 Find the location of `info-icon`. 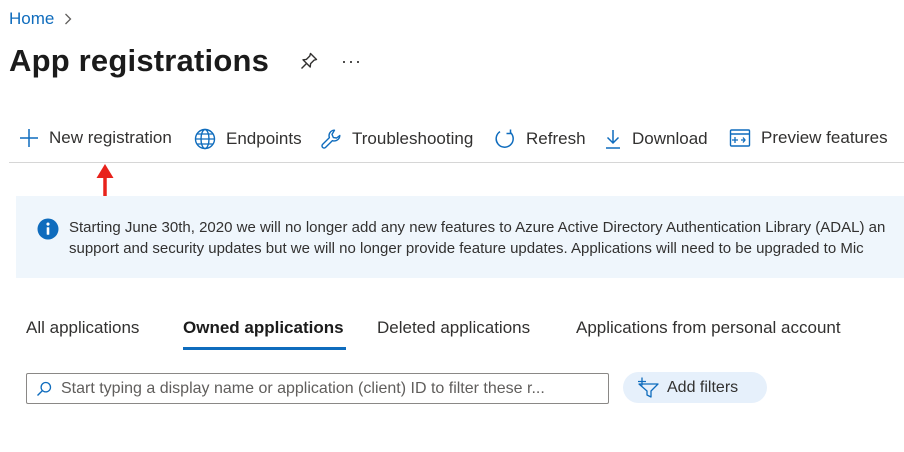

info-icon is located at coordinates (48, 231).